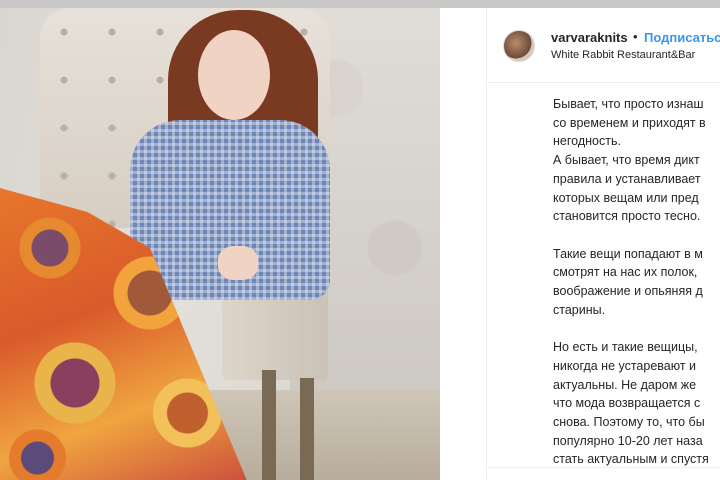 The width and height of the screenshot is (720, 480). What do you see at coordinates (629, 122) in the screenshot?
I see `caption-line: со временем и приходят в` at bounding box center [629, 122].